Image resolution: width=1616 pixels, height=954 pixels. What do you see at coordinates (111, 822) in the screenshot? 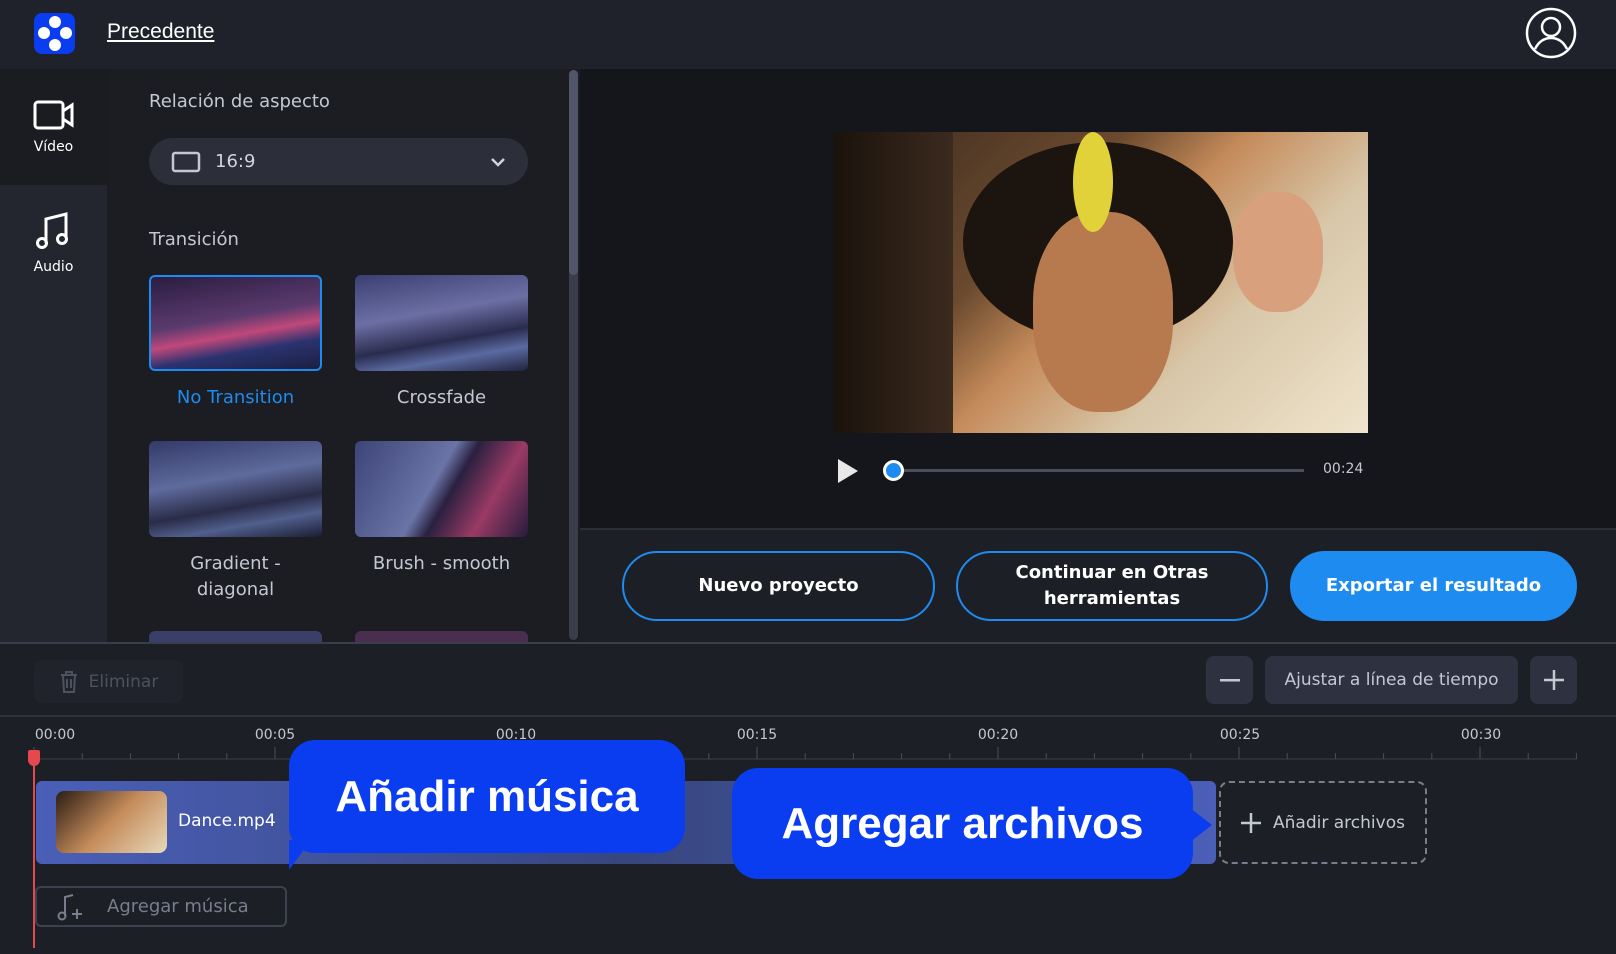
I see `clip-thumbnail` at bounding box center [111, 822].